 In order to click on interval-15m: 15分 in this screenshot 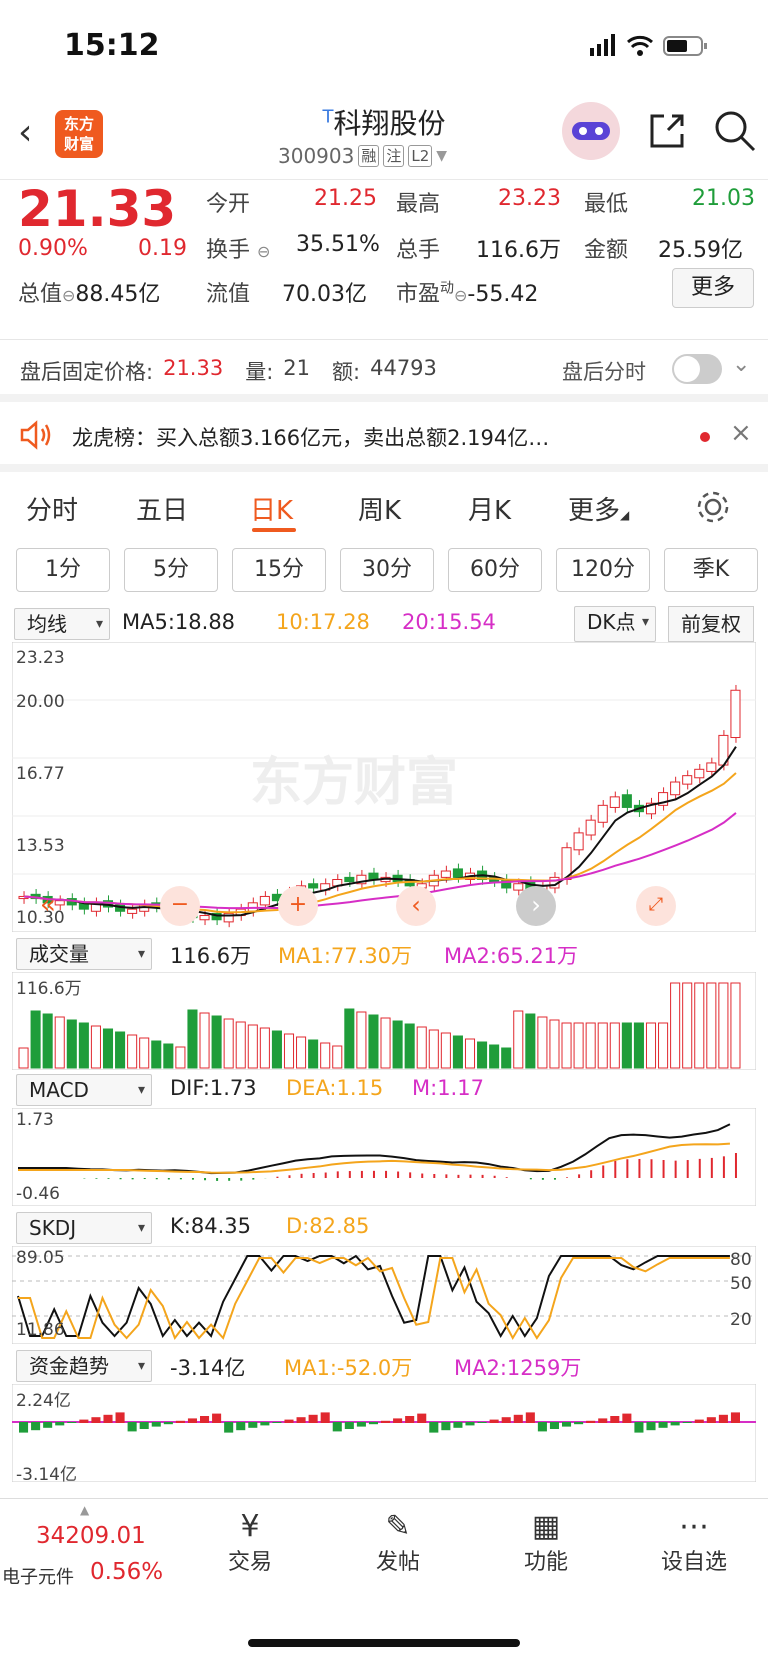, I will do `click(279, 570)`.